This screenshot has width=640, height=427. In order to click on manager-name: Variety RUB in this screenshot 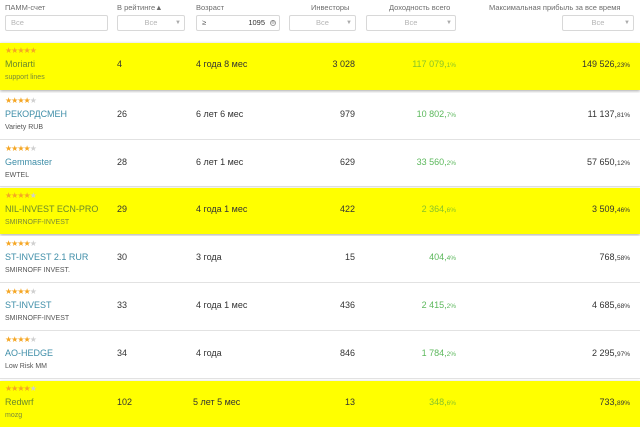, I will do `click(24, 127)`.